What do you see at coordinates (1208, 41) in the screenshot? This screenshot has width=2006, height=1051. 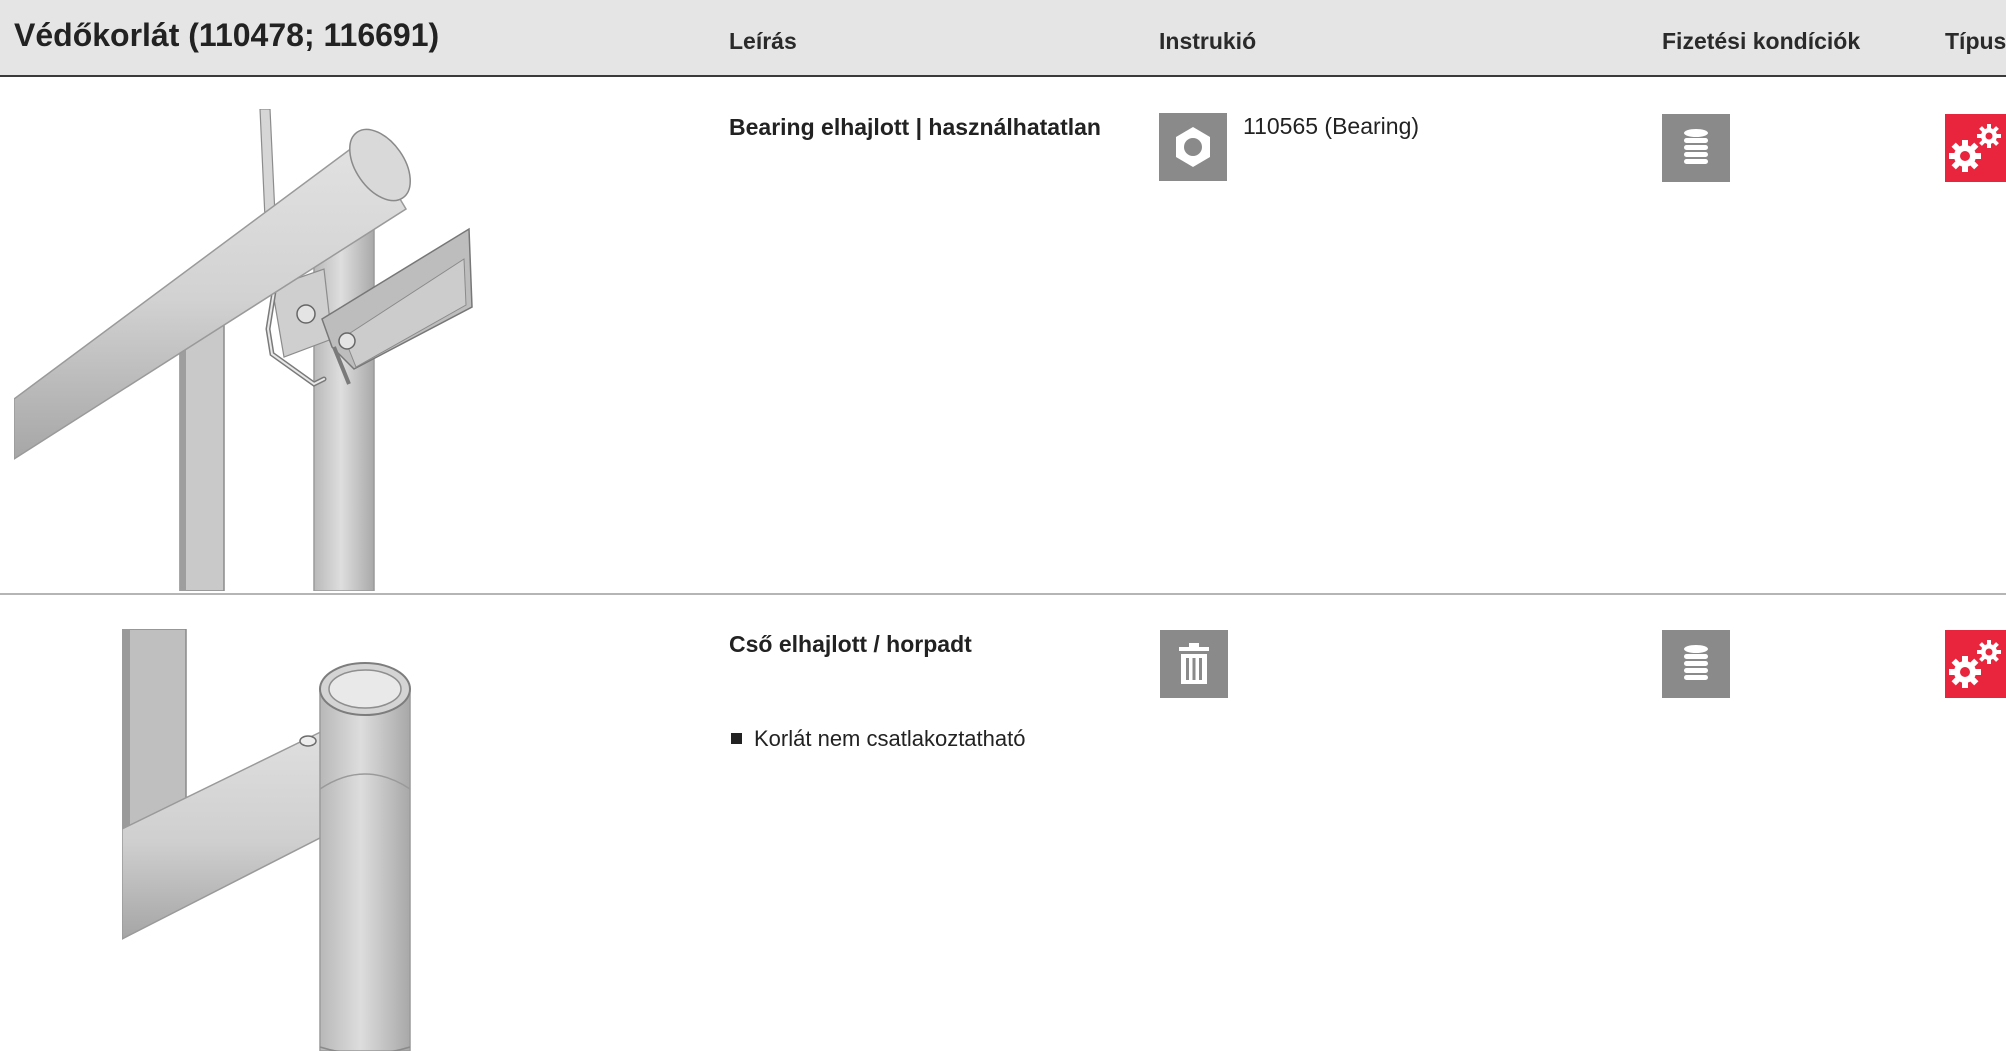 I see `column-header-instruction: Instrukió` at bounding box center [1208, 41].